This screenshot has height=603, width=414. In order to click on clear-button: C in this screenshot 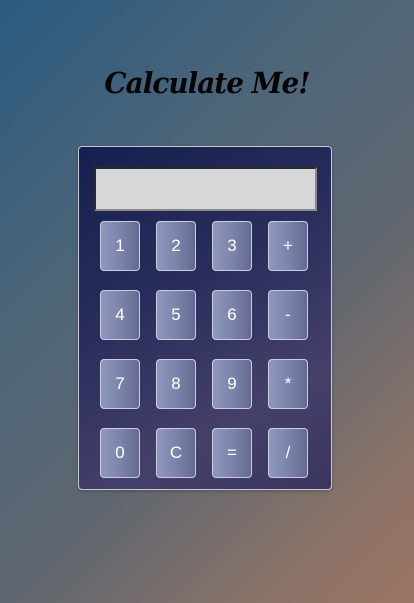, I will do `click(176, 453)`.